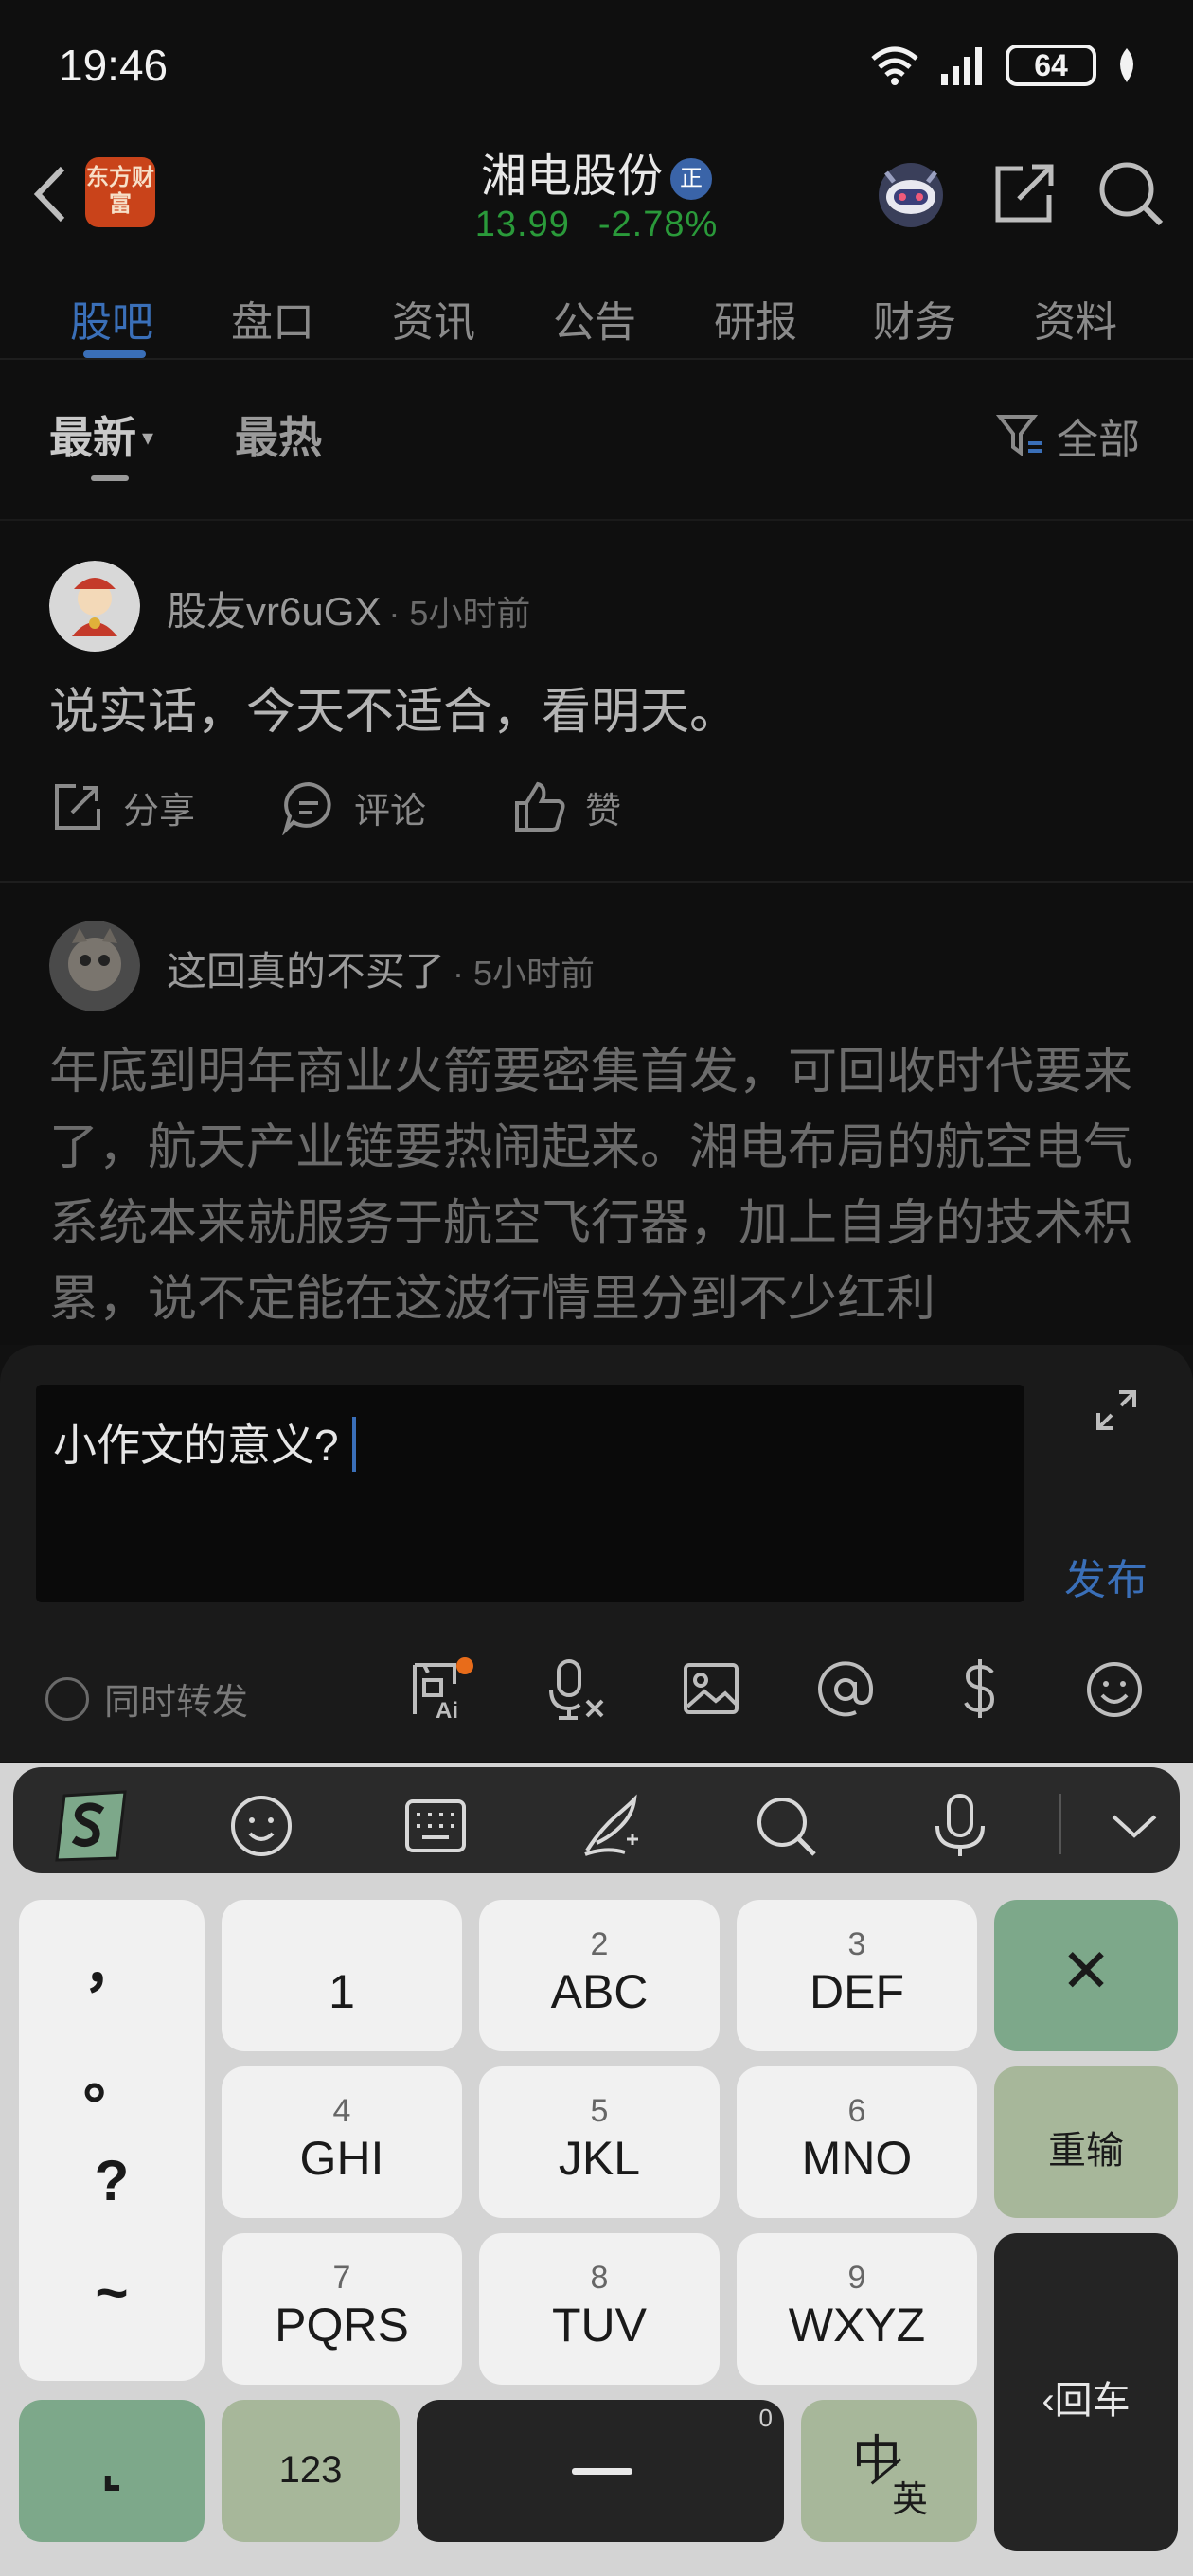 The width and height of the screenshot is (1193, 2576). Describe the element at coordinates (889, 2471) in the screenshot. I see `language-switch-key: 中 英` at that location.